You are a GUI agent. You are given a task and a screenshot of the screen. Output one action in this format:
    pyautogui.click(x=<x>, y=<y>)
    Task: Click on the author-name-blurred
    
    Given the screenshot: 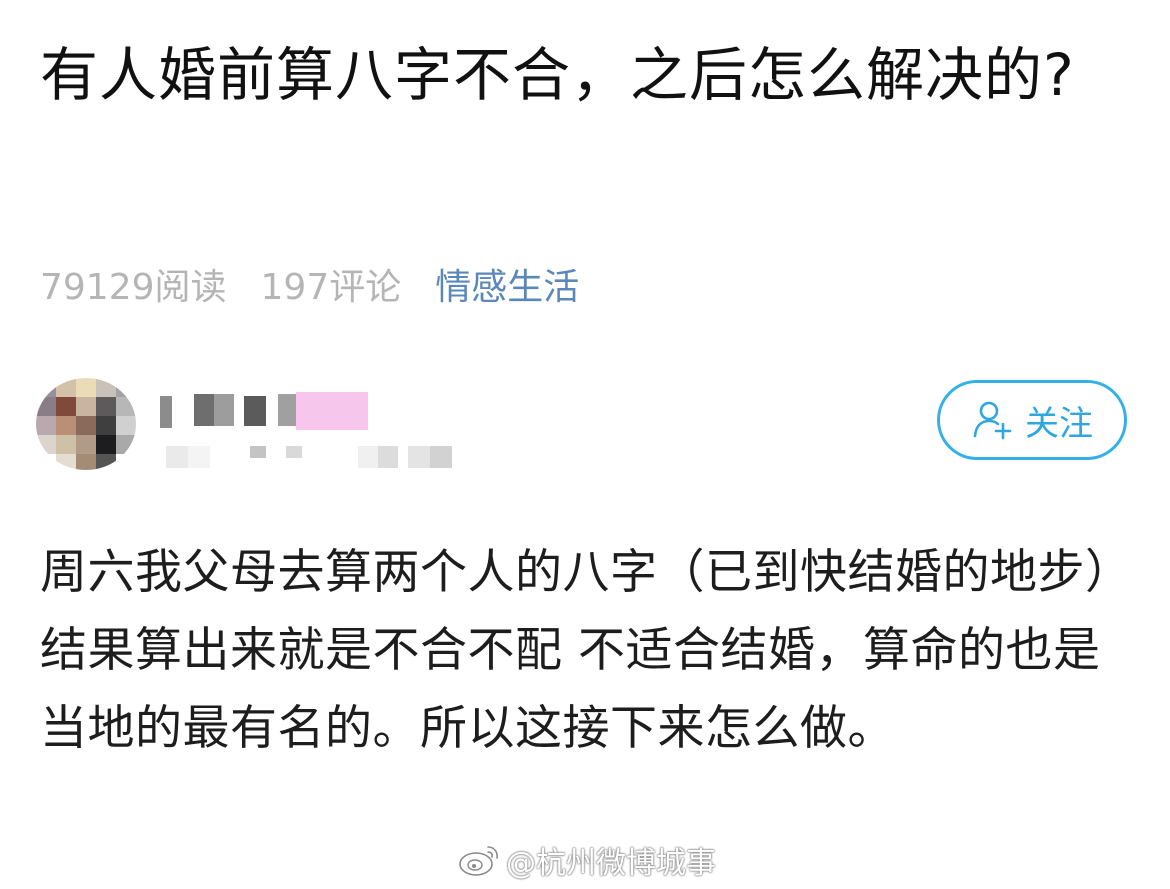 What is the action you would take?
    pyautogui.click(x=257, y=411)
    